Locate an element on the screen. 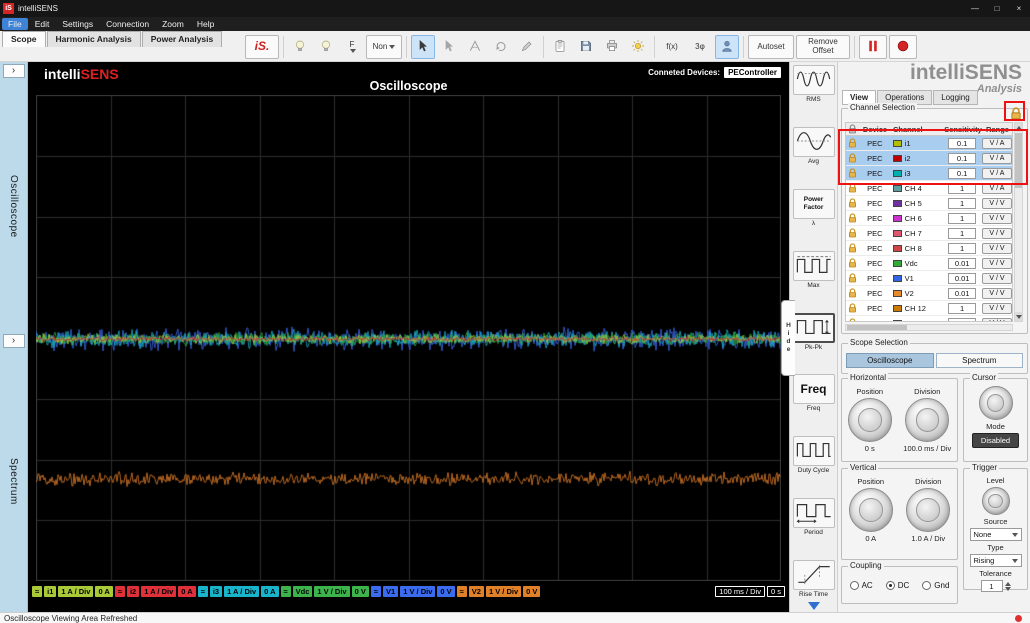 The image size is (1030, 623). trigger-source-dropdown: None is located at coordinates (995, 534).